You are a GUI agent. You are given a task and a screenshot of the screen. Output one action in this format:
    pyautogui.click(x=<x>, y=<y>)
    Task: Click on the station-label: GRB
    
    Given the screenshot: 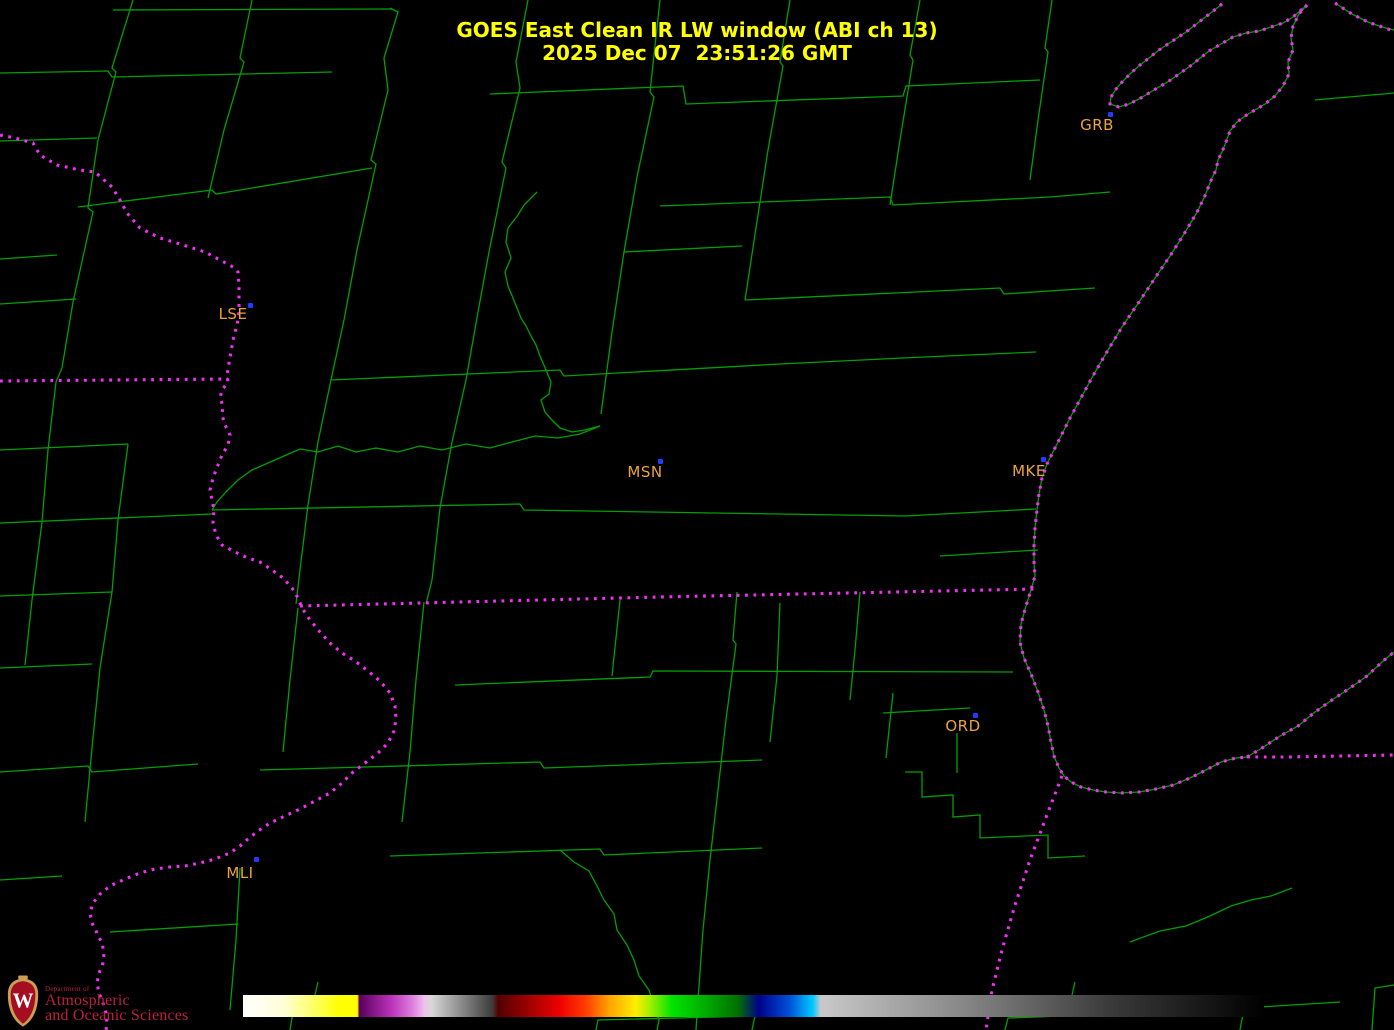 What is the action you would take?
    pyautogui.click(x=1097, y=125)
    